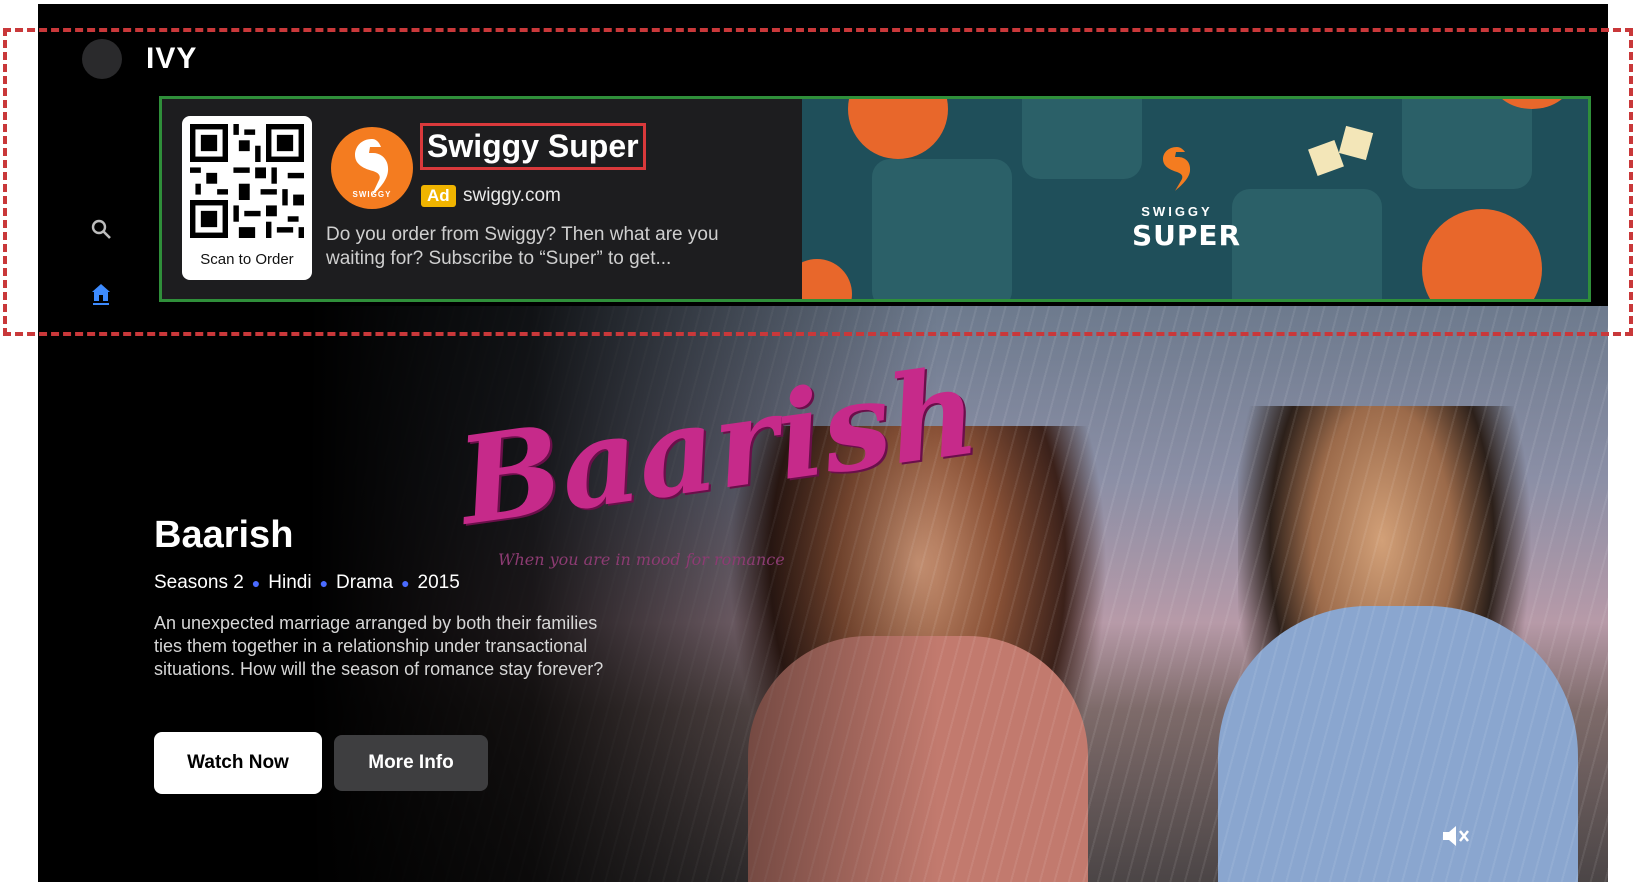 The height and width of the screenshot is (887, 1642). What do you see at coordinates (1455, 836) in the screenshot?
I see `mute-icon` at bounding box center [1455, 836].